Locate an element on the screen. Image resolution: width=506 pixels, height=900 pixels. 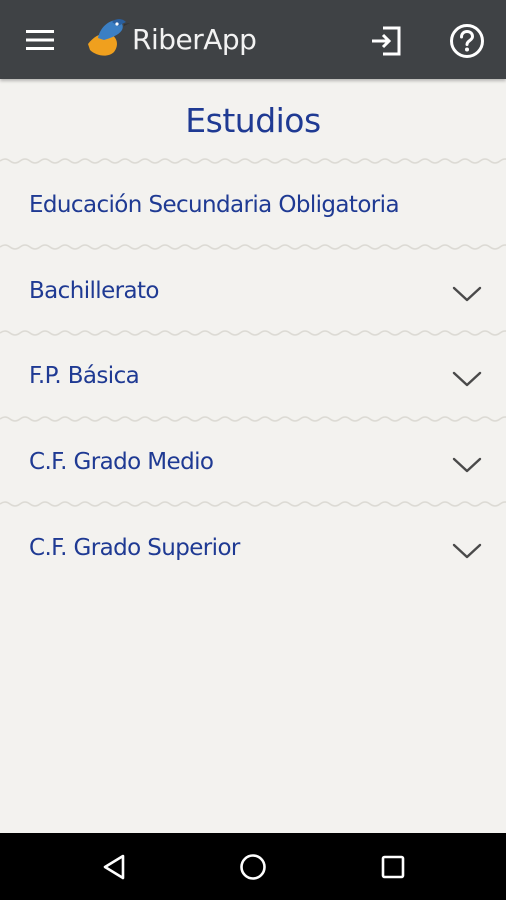
study-item-grado-superior: C.F. Grado Superior is located at coordinates (253, 550).